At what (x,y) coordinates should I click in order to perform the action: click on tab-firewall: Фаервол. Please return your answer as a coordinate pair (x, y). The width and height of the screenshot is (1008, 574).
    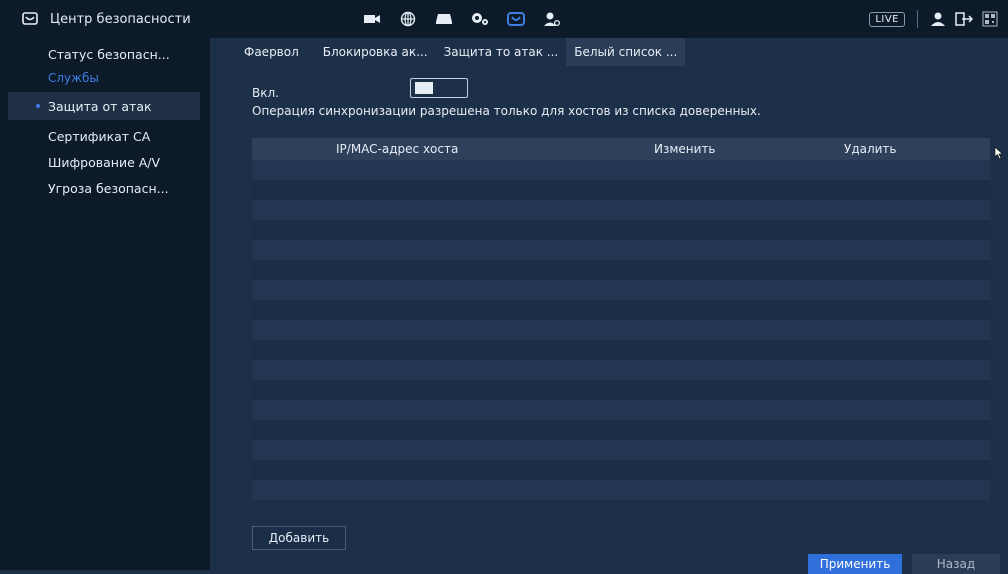
    Looking at the image, I should click on (271, 52).